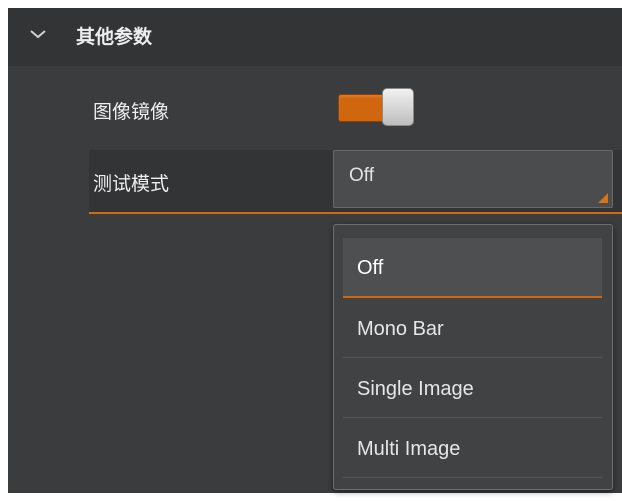 This screenshot has height=501, width=622. I want to click on option-off: Off, so click(472, 268).